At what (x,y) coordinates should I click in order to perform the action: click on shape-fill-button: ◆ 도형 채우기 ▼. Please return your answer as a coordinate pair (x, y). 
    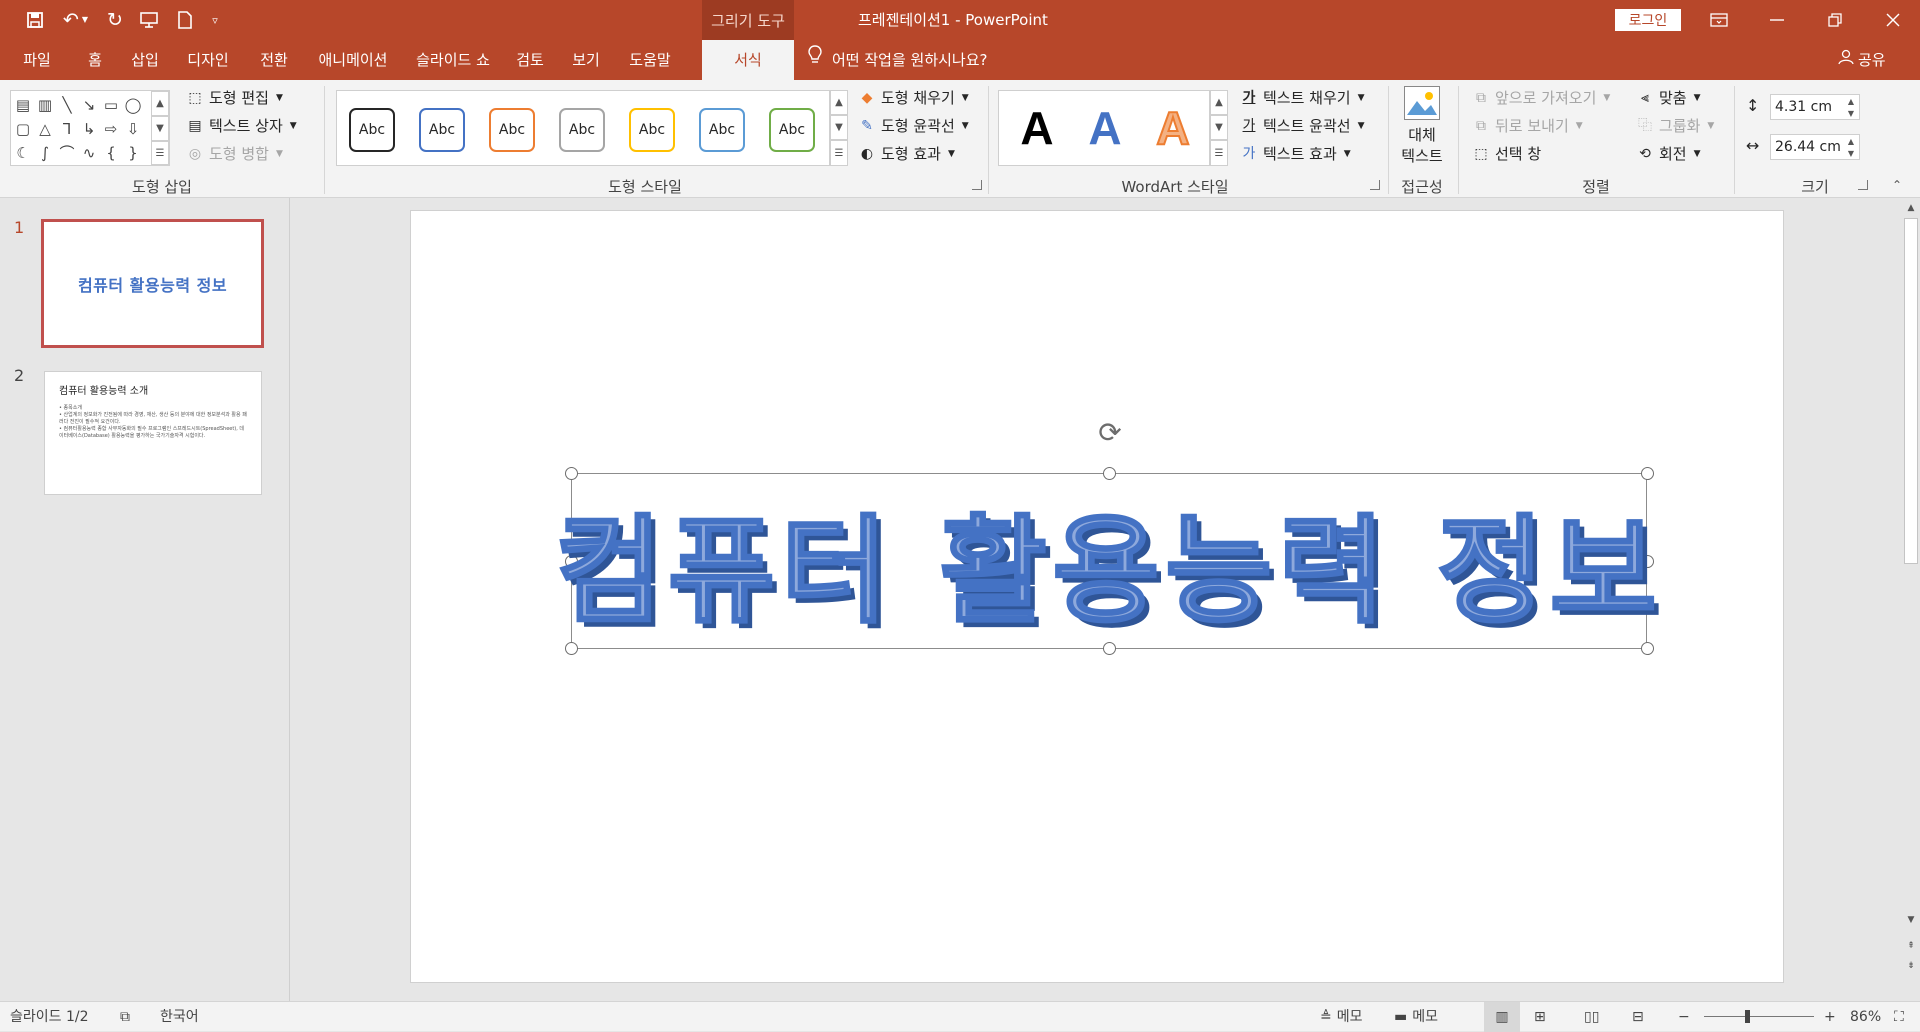
    Looking at the image, I should click on (913, 98).